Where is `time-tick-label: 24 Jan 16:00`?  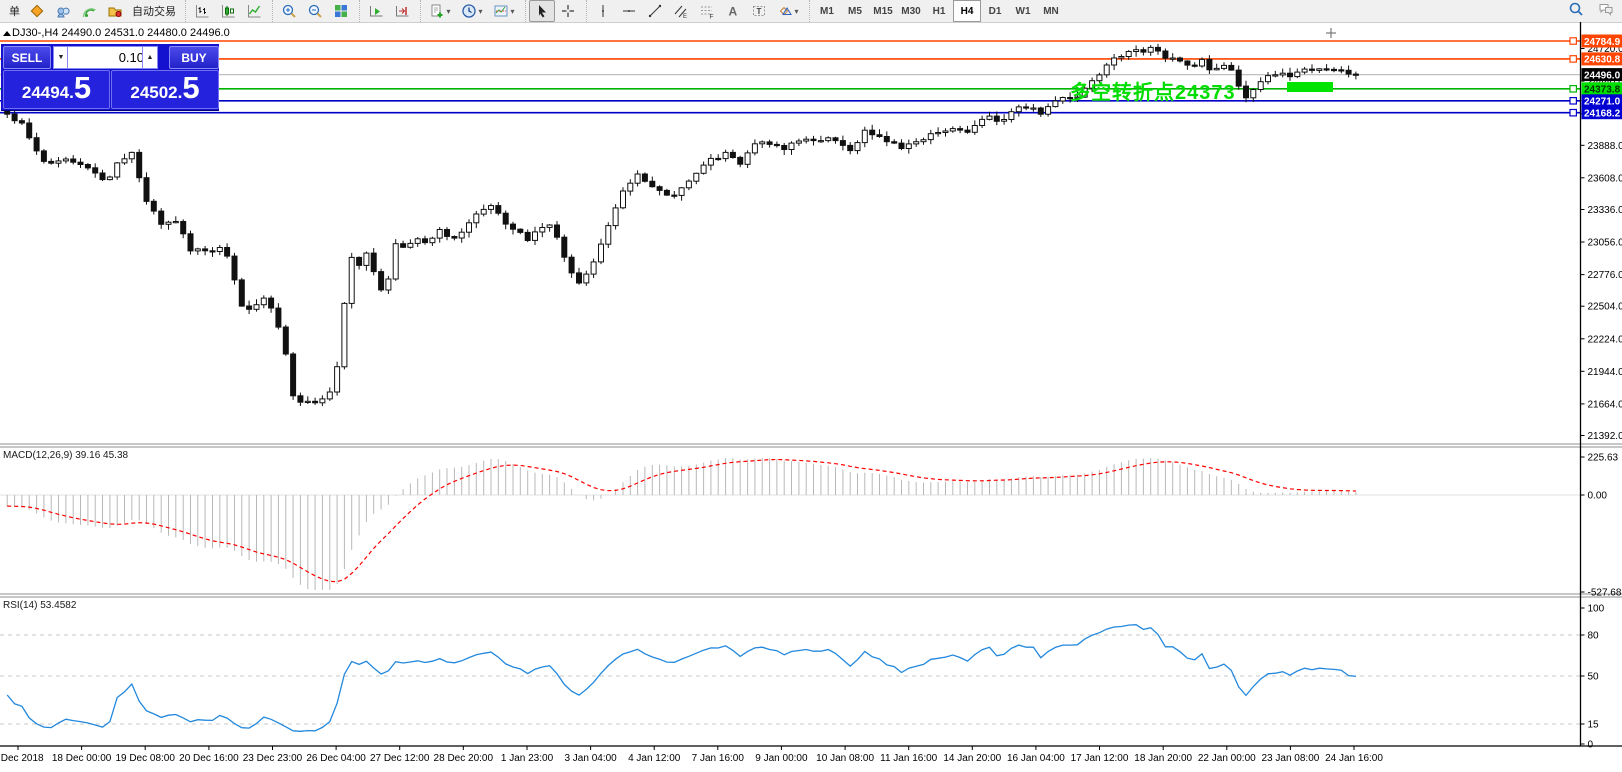
time-tick-label: 24 Jan 16:00 is located at coordinates (1354, 758).